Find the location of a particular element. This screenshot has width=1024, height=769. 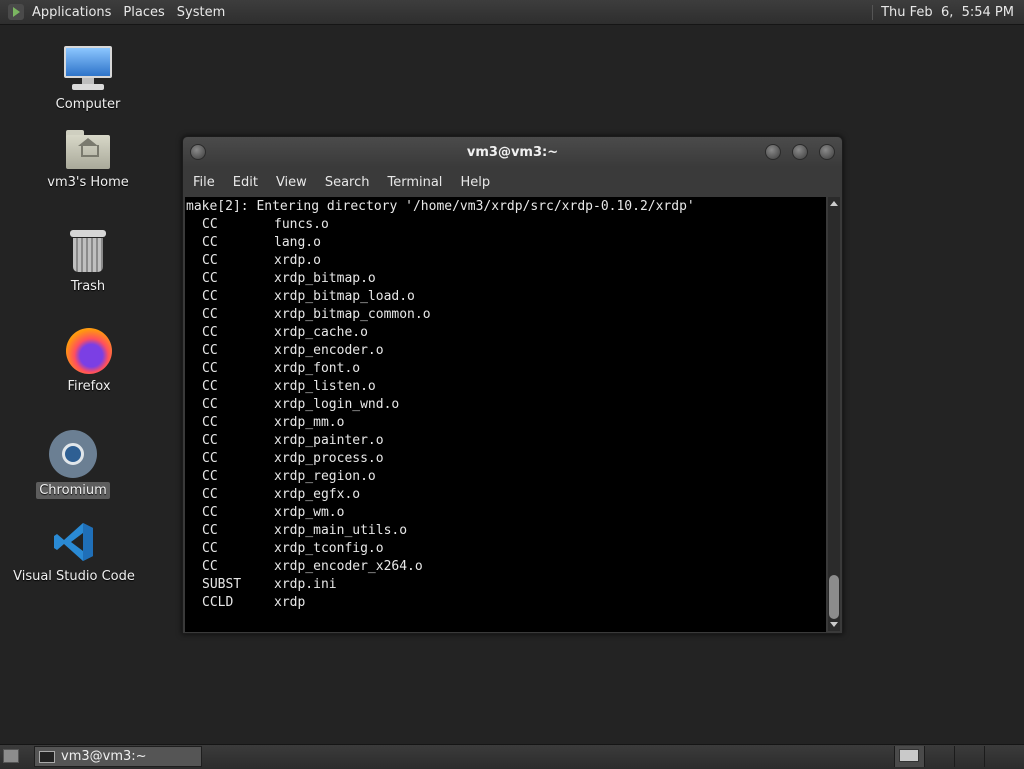

home-folder-icon is located at coordinates (88, 150).